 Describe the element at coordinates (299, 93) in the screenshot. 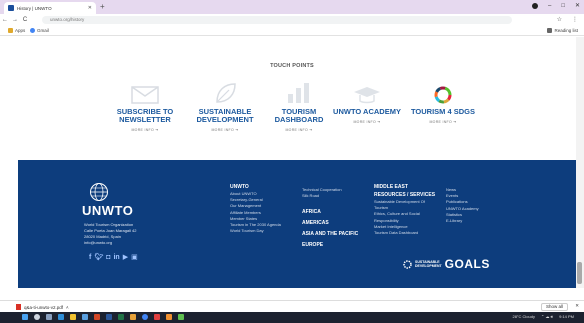

I see `bar-chart-icon` at that location.